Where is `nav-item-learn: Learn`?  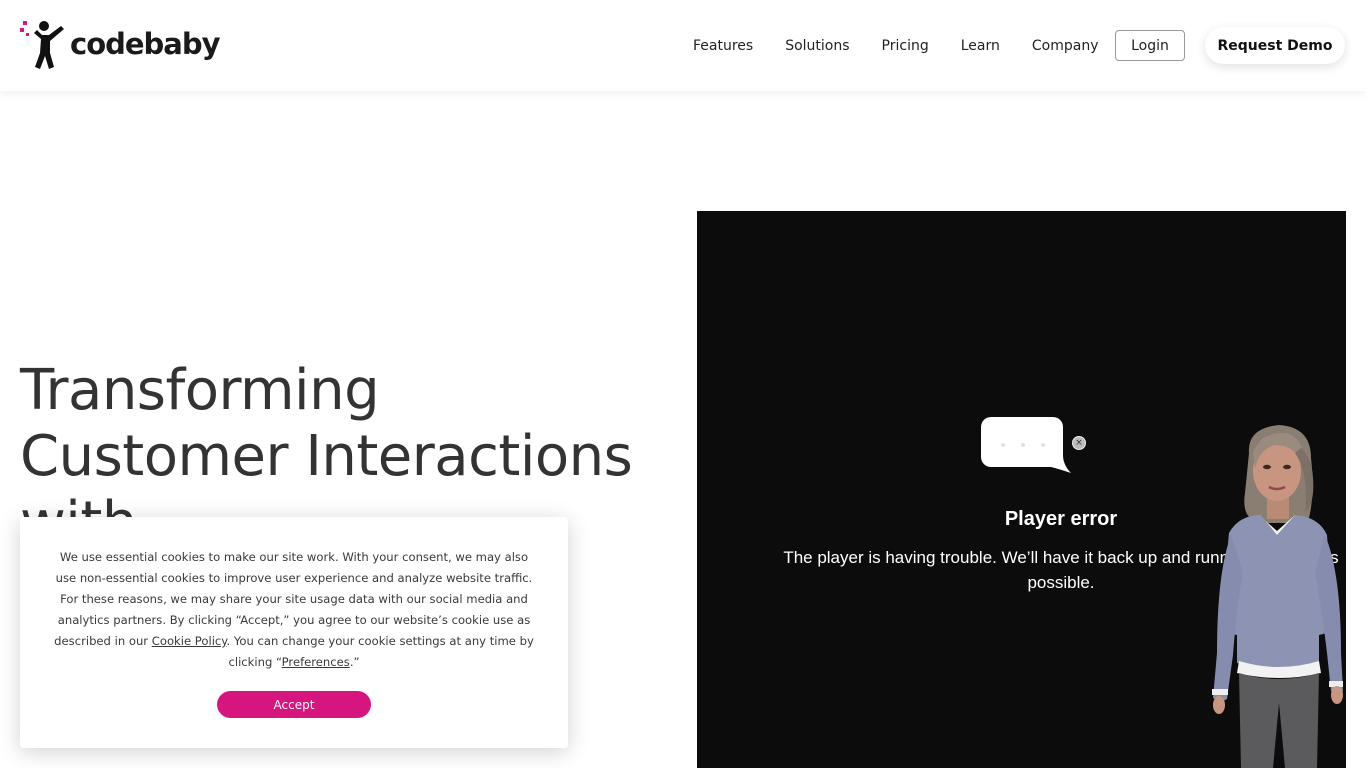
nav-item-learn: Learn is located at coordinates (977, 46).